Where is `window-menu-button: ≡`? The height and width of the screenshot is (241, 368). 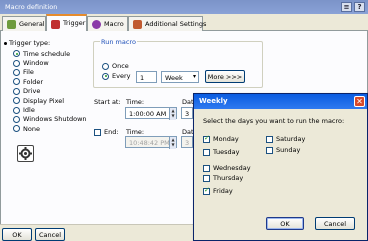 window-menu-button: ≡ is located at coordinates (346, 7).